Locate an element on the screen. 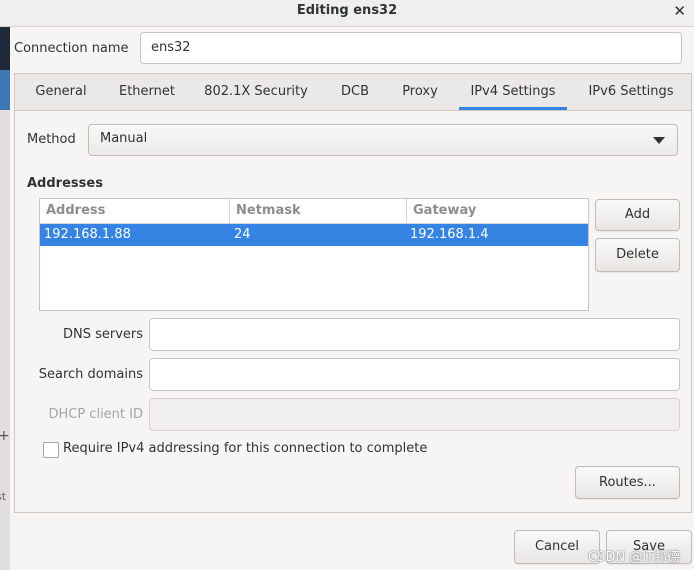 The width and height of the screenshot is (694, 570). cell-gateway: 192.168.1.4 is located at coordinates (447, 235).